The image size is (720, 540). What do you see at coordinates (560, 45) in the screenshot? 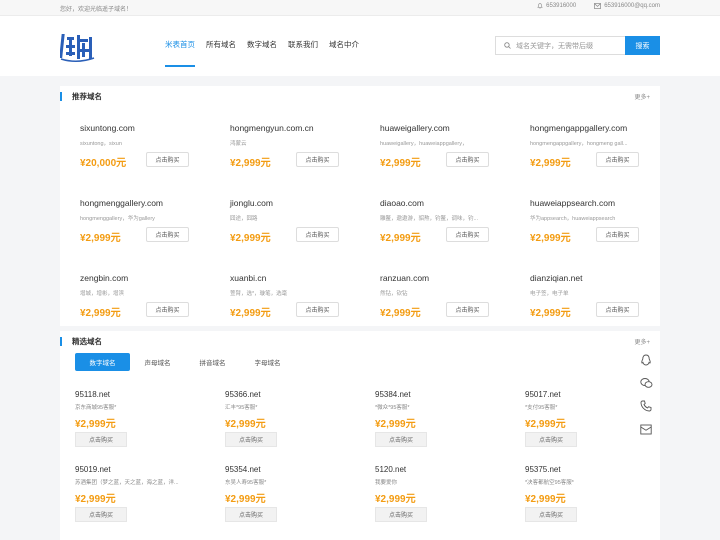
I see `search-input: 域名关键字，无需带后缀` at bounding box center [560, 45].